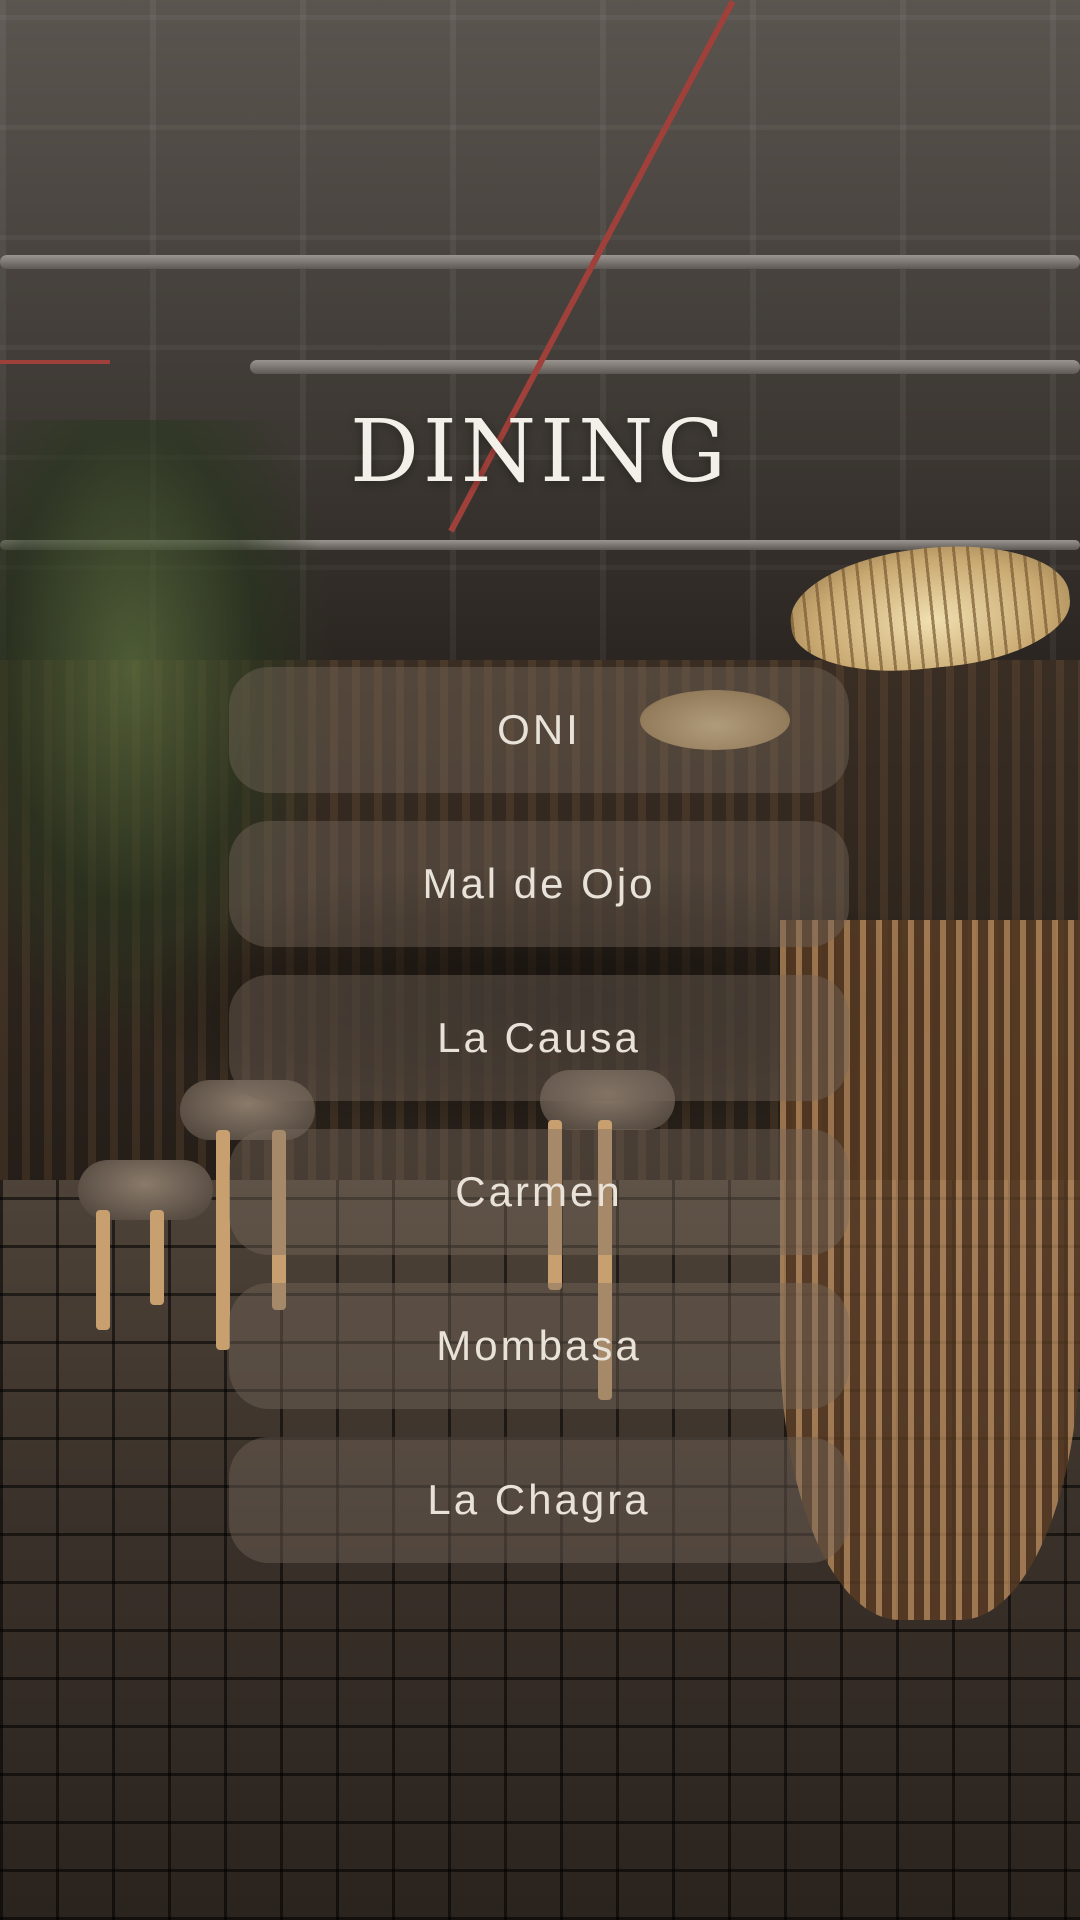 The width and height of the screenshot is (1080, 1920). Describe the element at coordinates (540, 452) in the screenshot. I see `page-title: DINING` at that location.